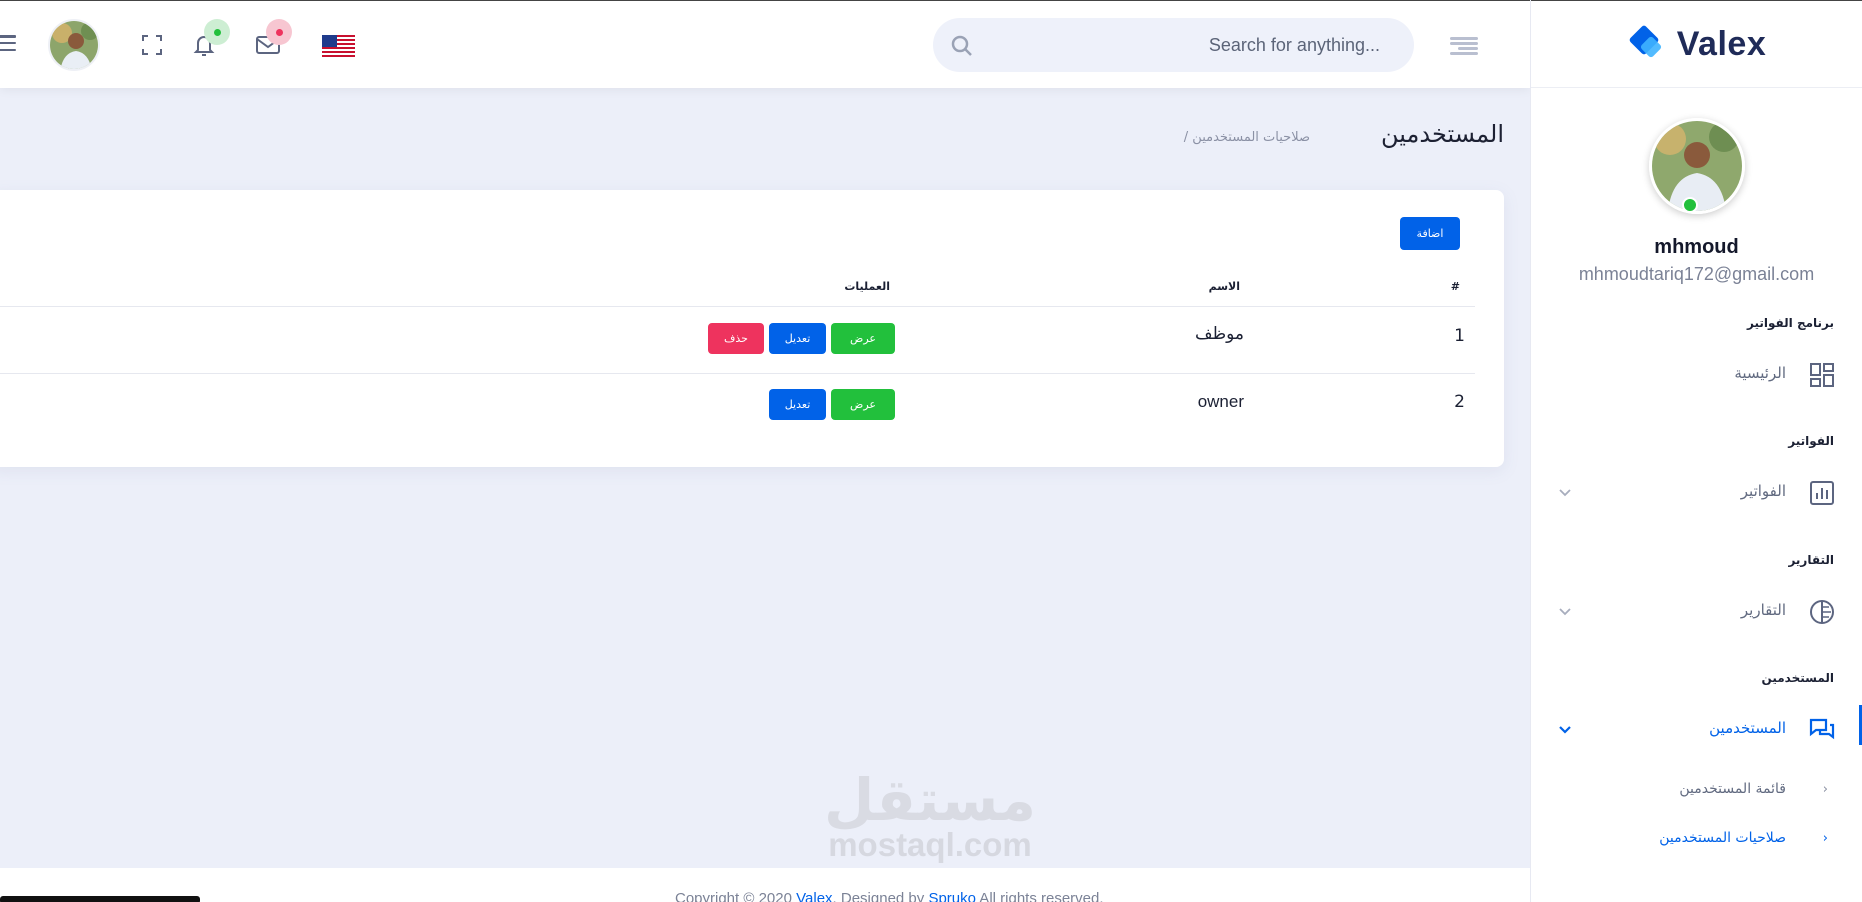 Image resolution: width=1862 pixels, height=902 pixels. What do you see at coordinates (736, 896) in the screenshot?
I see `copyright-prefix: Copyright © 2020` at bounding box center [736, 896].